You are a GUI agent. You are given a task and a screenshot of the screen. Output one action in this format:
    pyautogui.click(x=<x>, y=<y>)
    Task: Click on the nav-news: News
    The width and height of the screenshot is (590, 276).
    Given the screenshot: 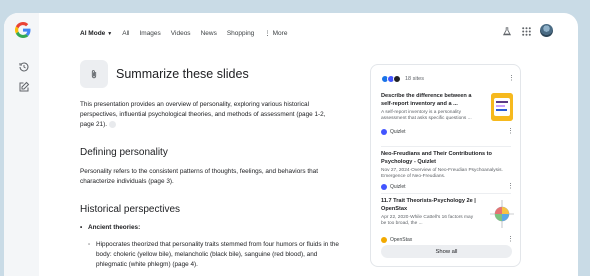 What is the action you would take?
    pyautogui.click(x=209, y=33)
    